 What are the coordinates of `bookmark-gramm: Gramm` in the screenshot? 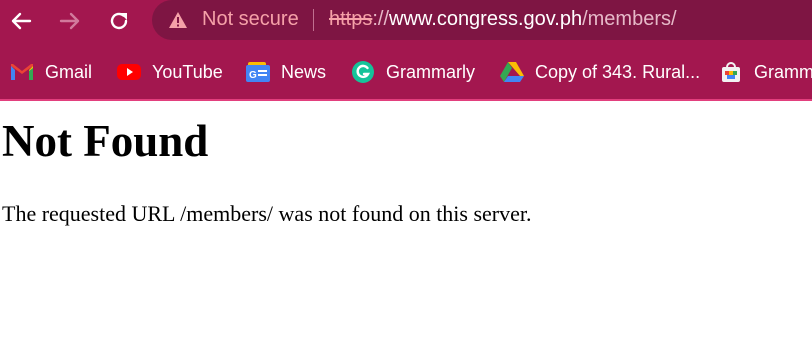 It's located at (765, 72).